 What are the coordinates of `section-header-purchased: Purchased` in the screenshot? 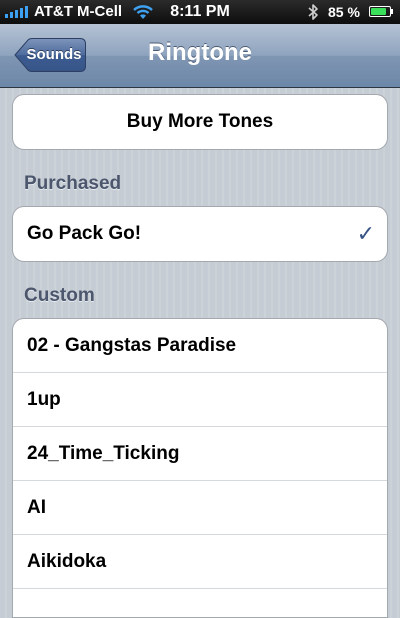 It's located at (73, 183).